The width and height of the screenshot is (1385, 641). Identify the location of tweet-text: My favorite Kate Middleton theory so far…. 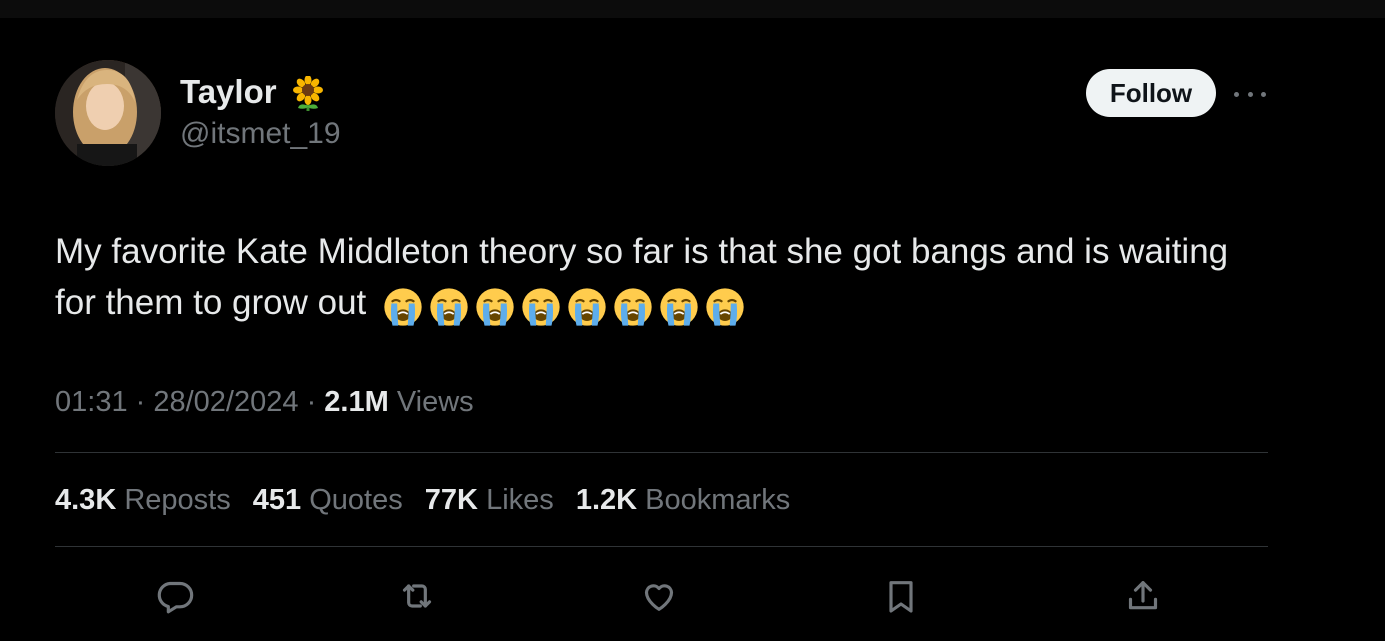
(665, 278).